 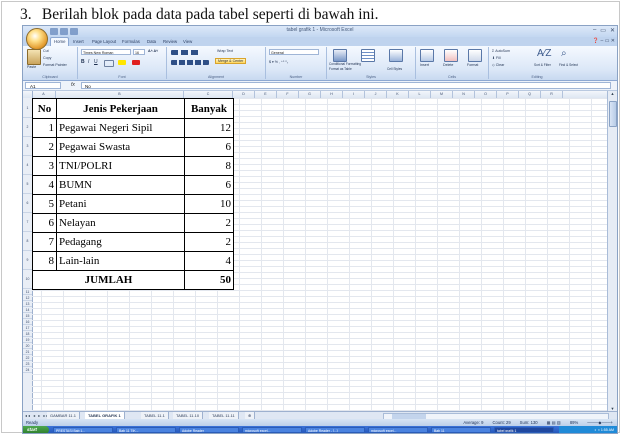 What do you see at coordinates (288, 94) in the screenshot?
I see `column-header-f: F` at bounding box center [288, 94].